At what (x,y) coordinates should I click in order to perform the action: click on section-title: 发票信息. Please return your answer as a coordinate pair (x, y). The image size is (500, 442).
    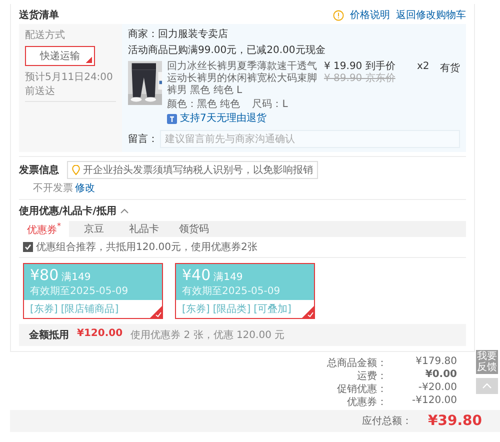
    Looking at the image, I should click on (39, 170).